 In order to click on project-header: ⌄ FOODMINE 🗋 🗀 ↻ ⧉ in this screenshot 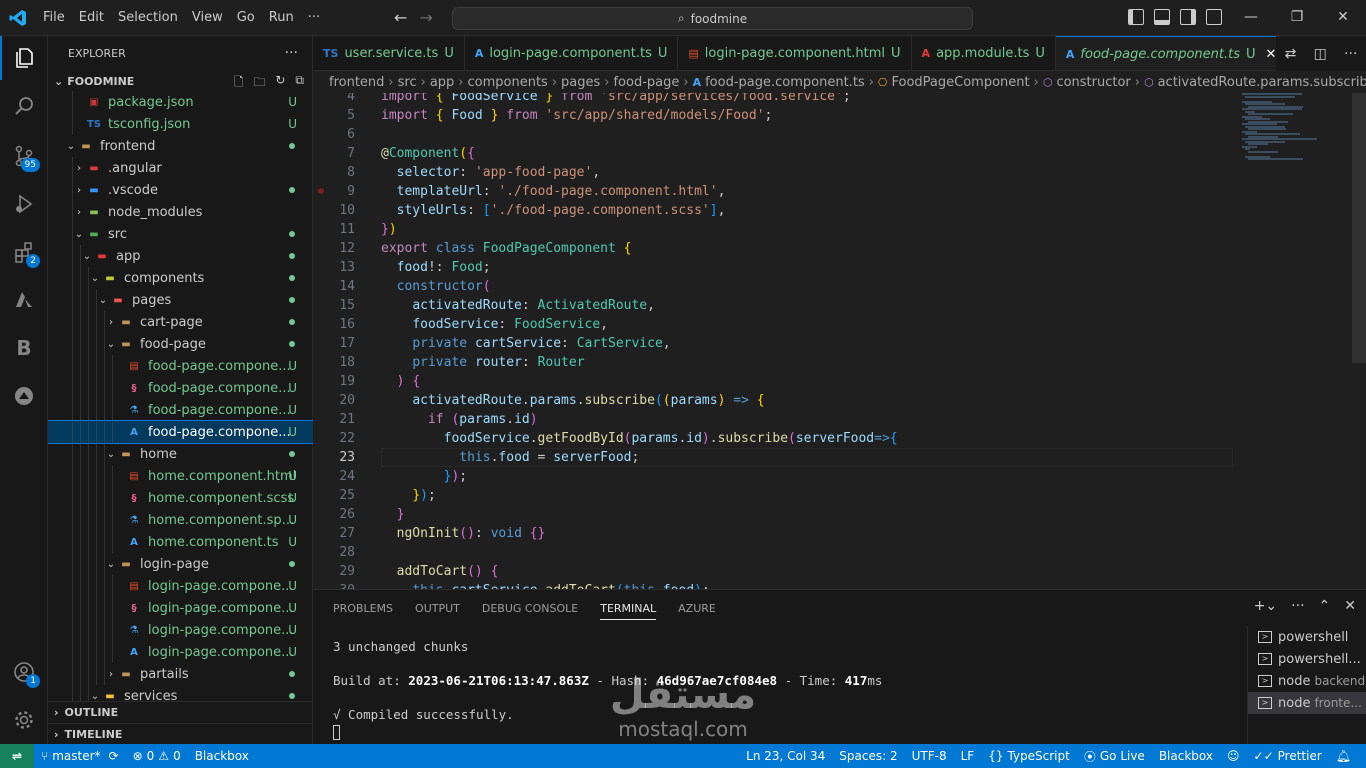, I will do `click(180, 81)`.